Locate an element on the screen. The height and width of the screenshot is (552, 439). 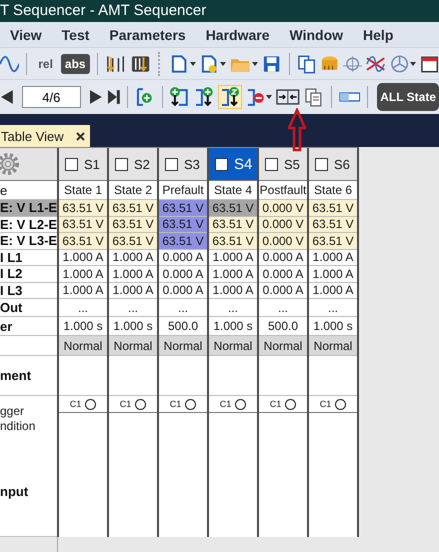
state-column-header: S4 is located at coordinates (233, 164).